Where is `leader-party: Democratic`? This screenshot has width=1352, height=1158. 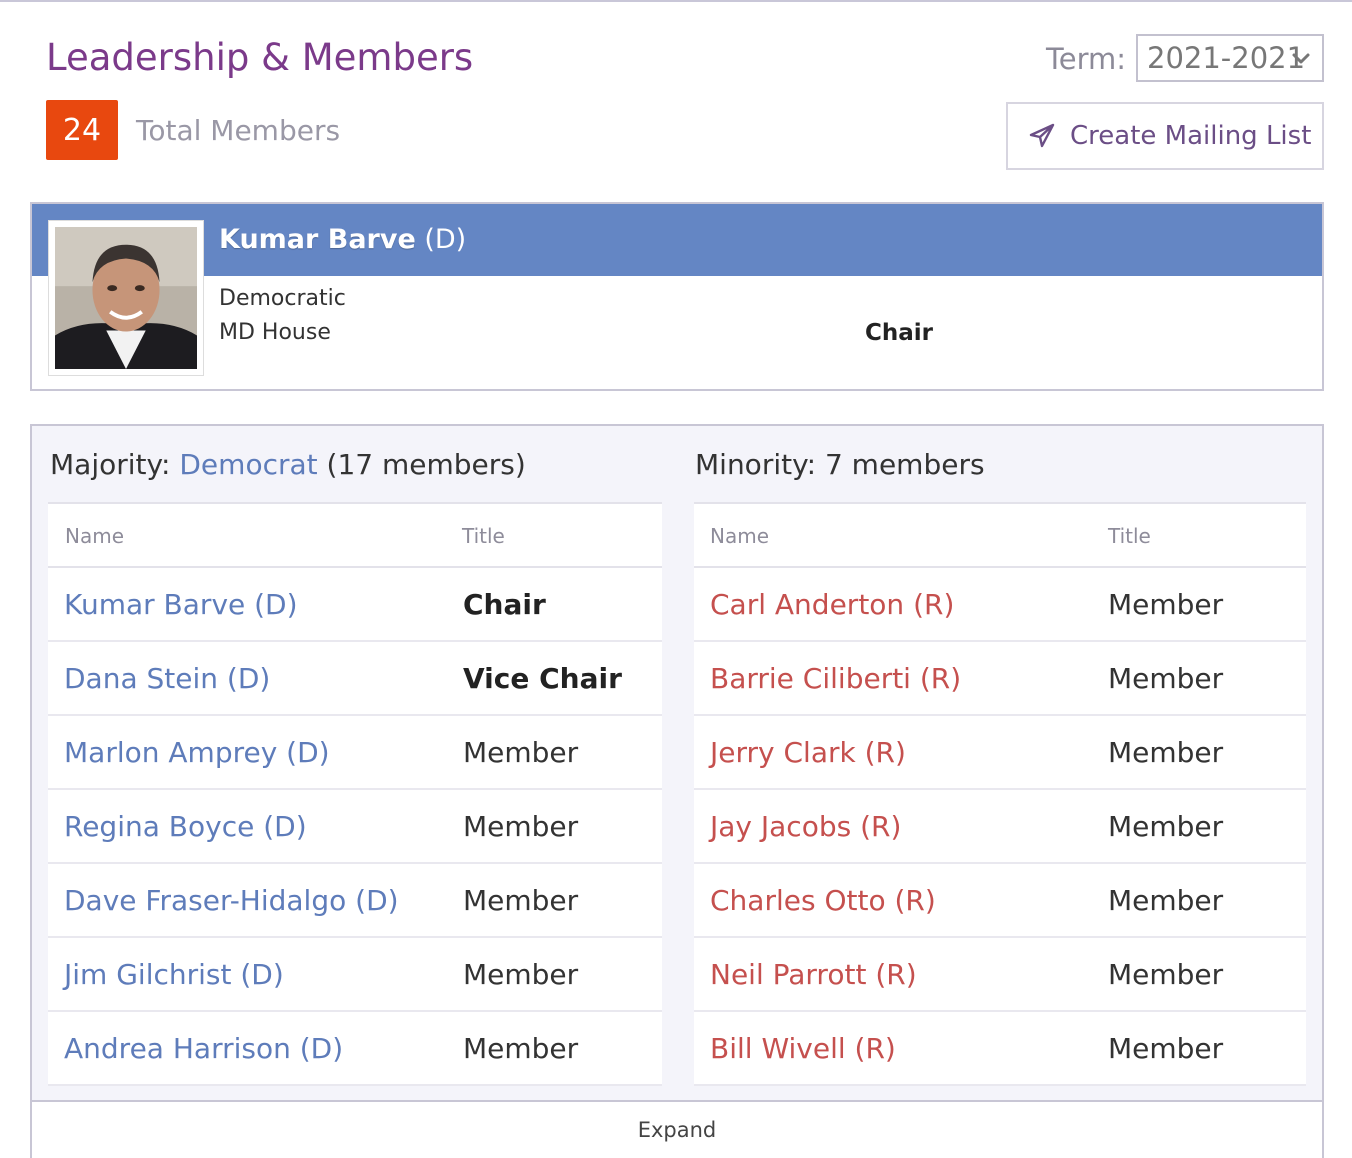 leader-party: Democratic is located at coordinates (282, 298).